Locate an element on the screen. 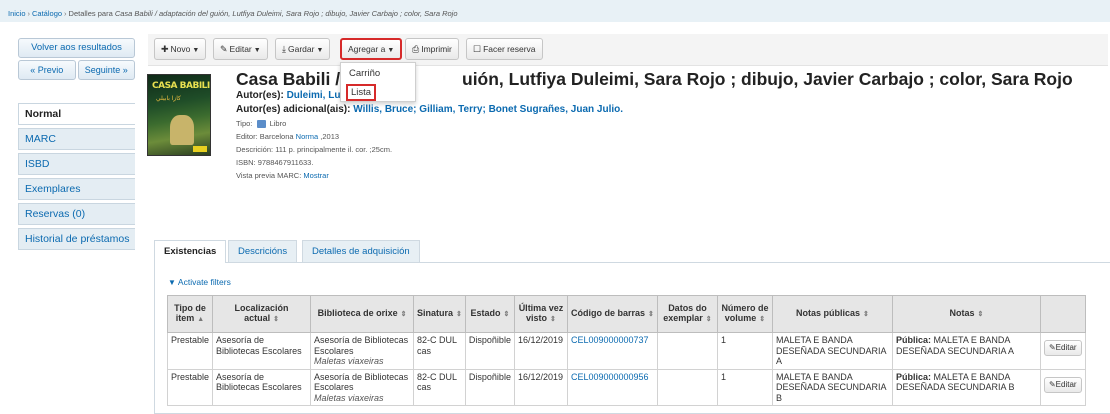 The image size is (1110, 414). save-button: ⤓ Gardar ▼ is located at coordinates (303, 49).